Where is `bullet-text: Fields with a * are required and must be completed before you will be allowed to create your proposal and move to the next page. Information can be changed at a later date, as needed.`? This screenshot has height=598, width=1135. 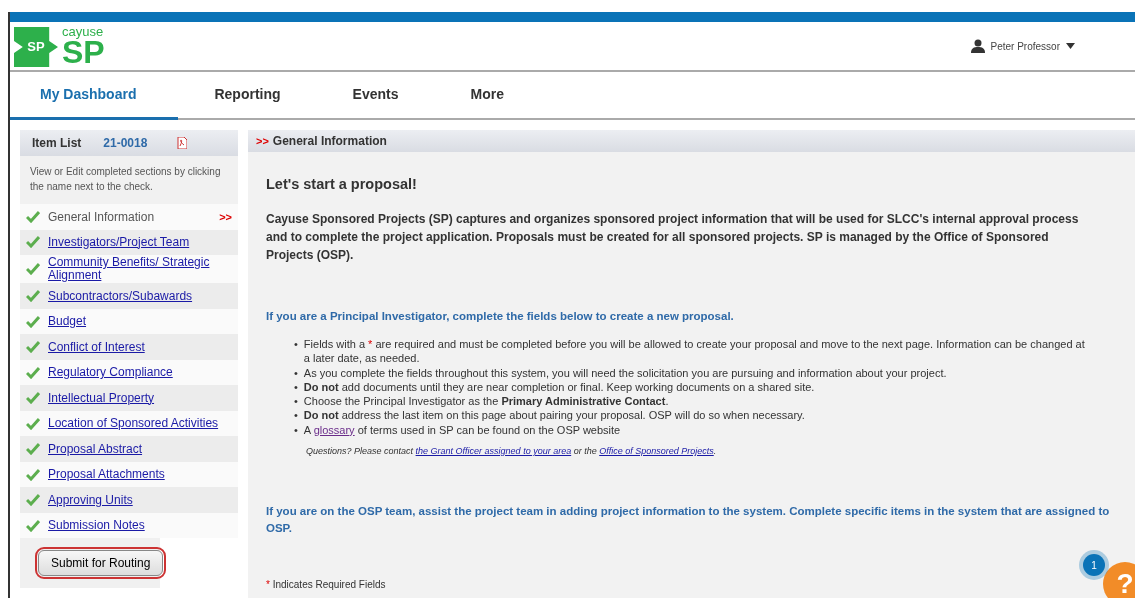
bullet-text: Fields with a * are required and must be completed before you will be allowed to create your proposal and move to the next page. Information can be changed at a later date, as needed. is located at coordinates (694, 351).